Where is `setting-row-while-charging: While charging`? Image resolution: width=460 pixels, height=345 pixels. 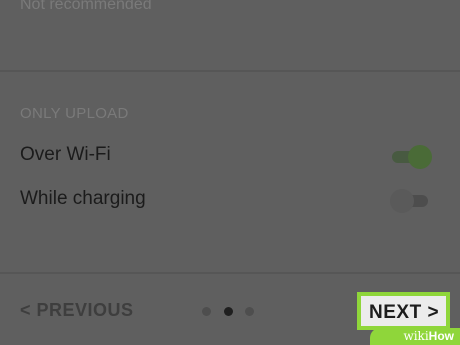 setting-row-while-charging: While charging is located at coordinates (230, 199).